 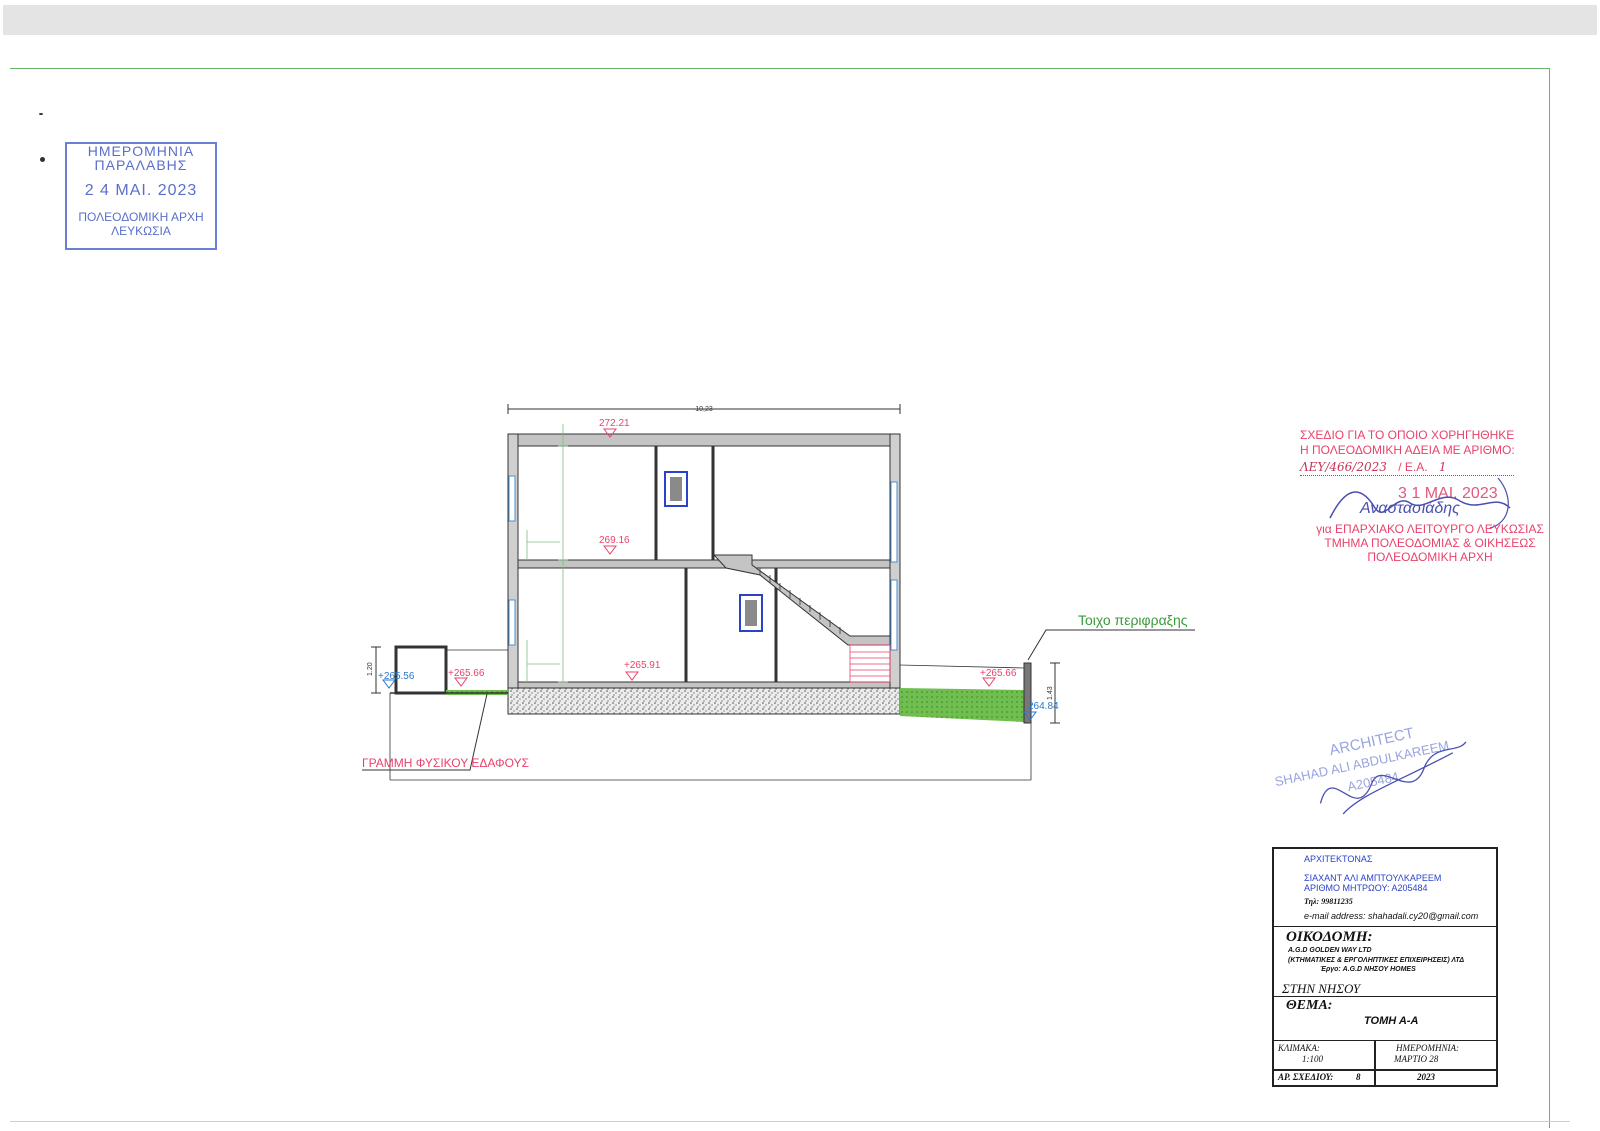 What do you see at coordinates (513, 561) in the screenshot?
I see `left-wall` at bounding box center [513, 561].